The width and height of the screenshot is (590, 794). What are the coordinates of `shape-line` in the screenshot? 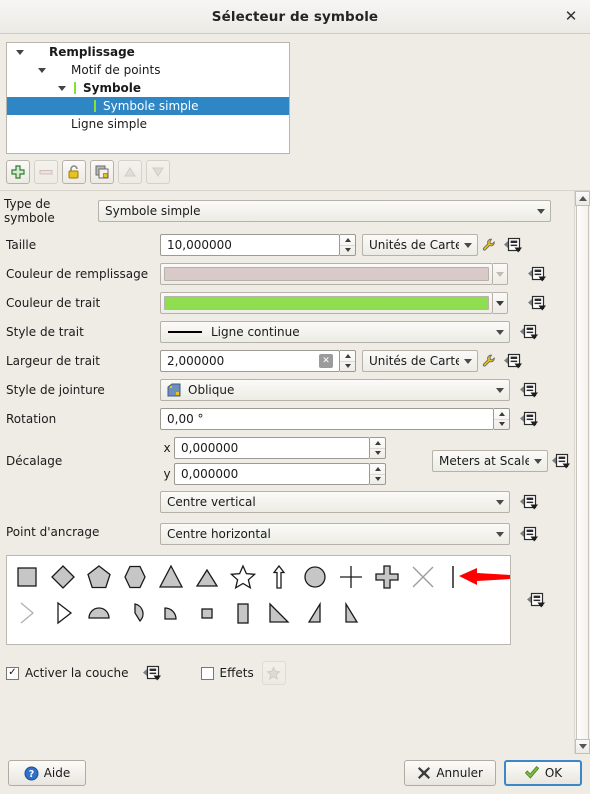 It's located at (475, 577).